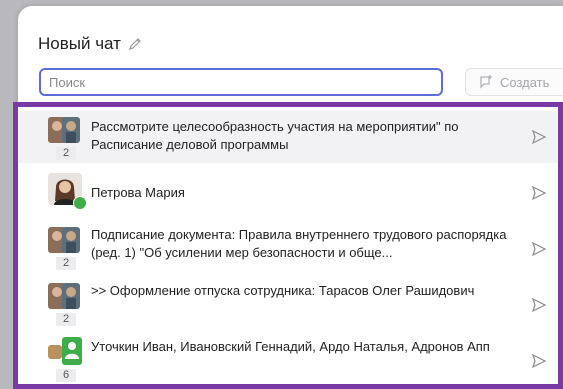 The width and height of the screenshot is (563, 389). Describe the element at coordinates (486, 82) in the screenshot. I see `new-chat-icon` at that location.